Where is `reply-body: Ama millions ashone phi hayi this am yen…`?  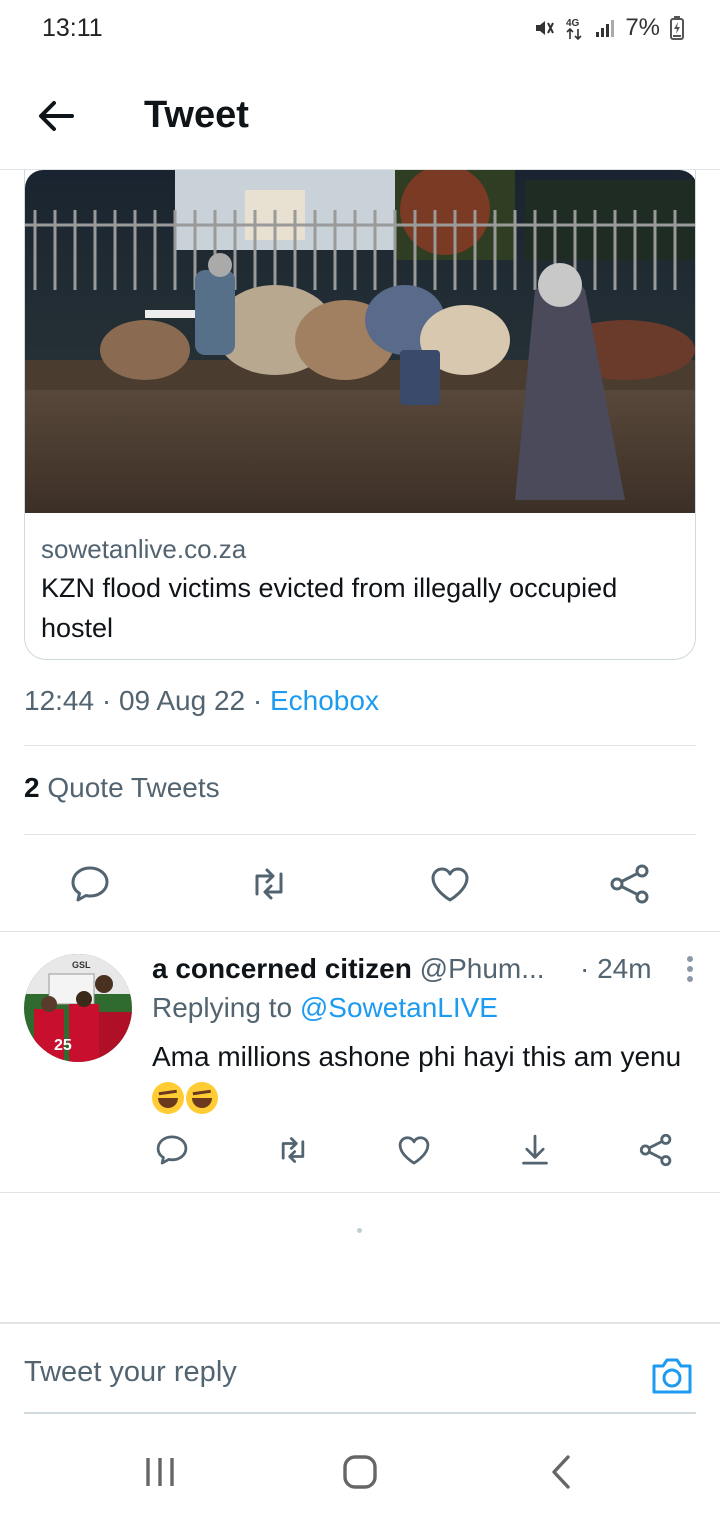
reply-body: Ama millions ashone phi hayi this am yen… is located at coordinates (417, 1056).